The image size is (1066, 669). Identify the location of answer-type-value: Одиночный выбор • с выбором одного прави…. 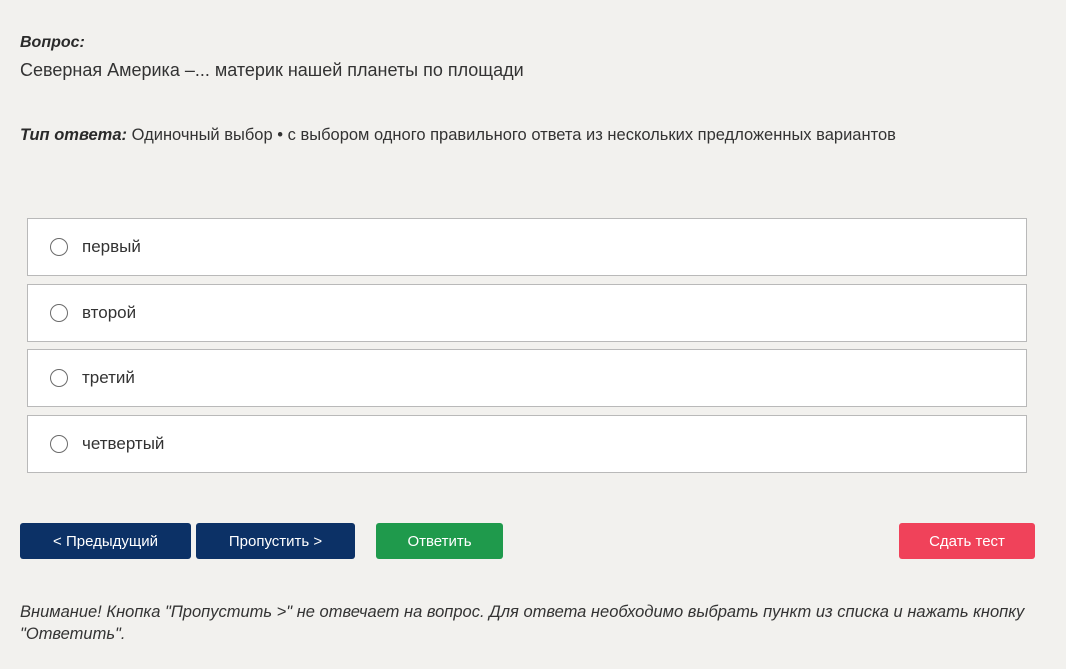
(513, 135).